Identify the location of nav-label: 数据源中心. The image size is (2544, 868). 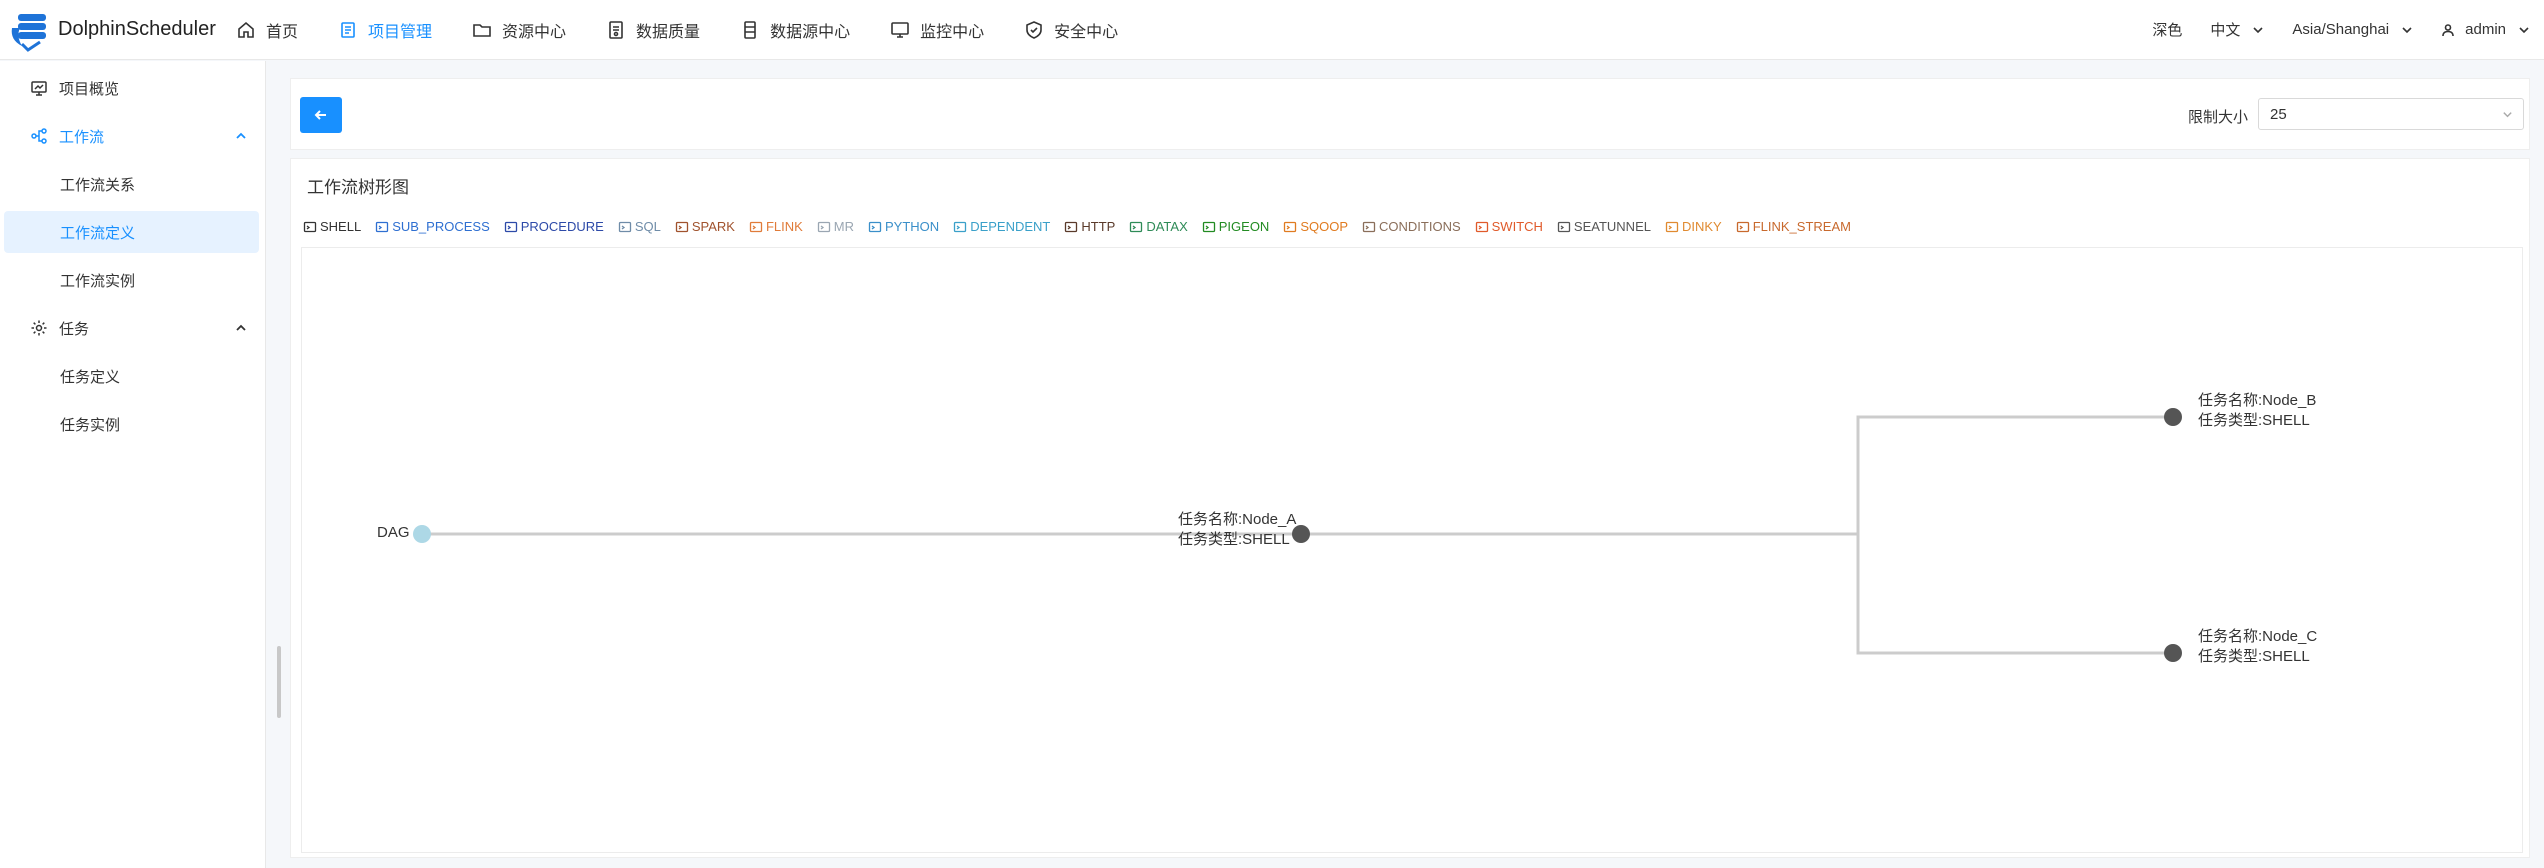
(810, 32).